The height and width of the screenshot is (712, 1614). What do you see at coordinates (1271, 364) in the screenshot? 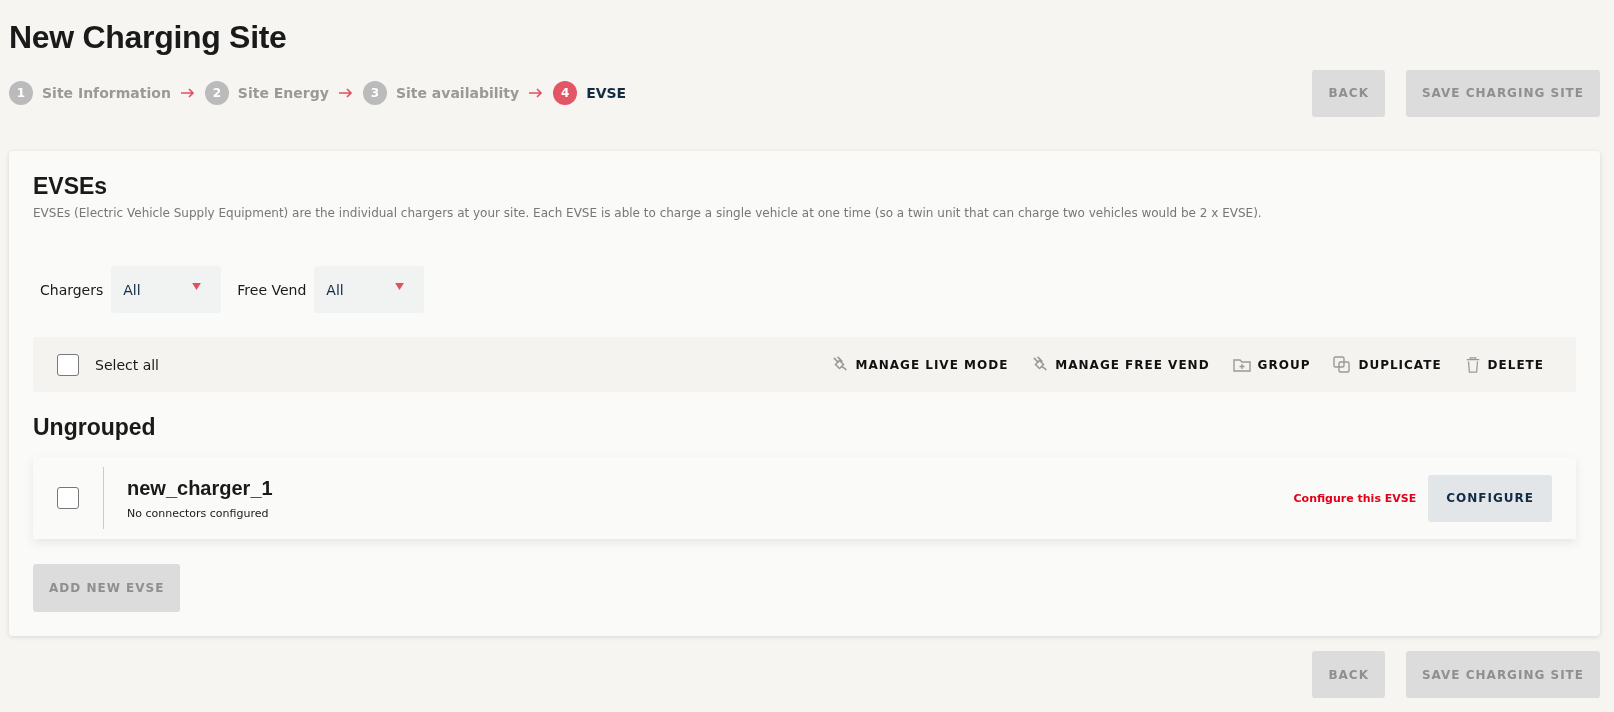
I see `toolbar-action-button: GROUP` at bounding box center [1271, 364].